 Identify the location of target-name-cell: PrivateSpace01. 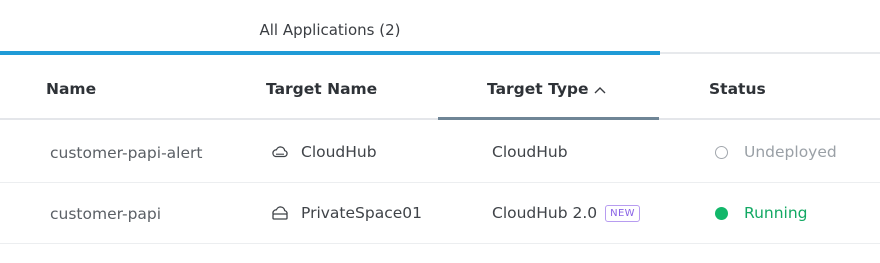
(346, 213).